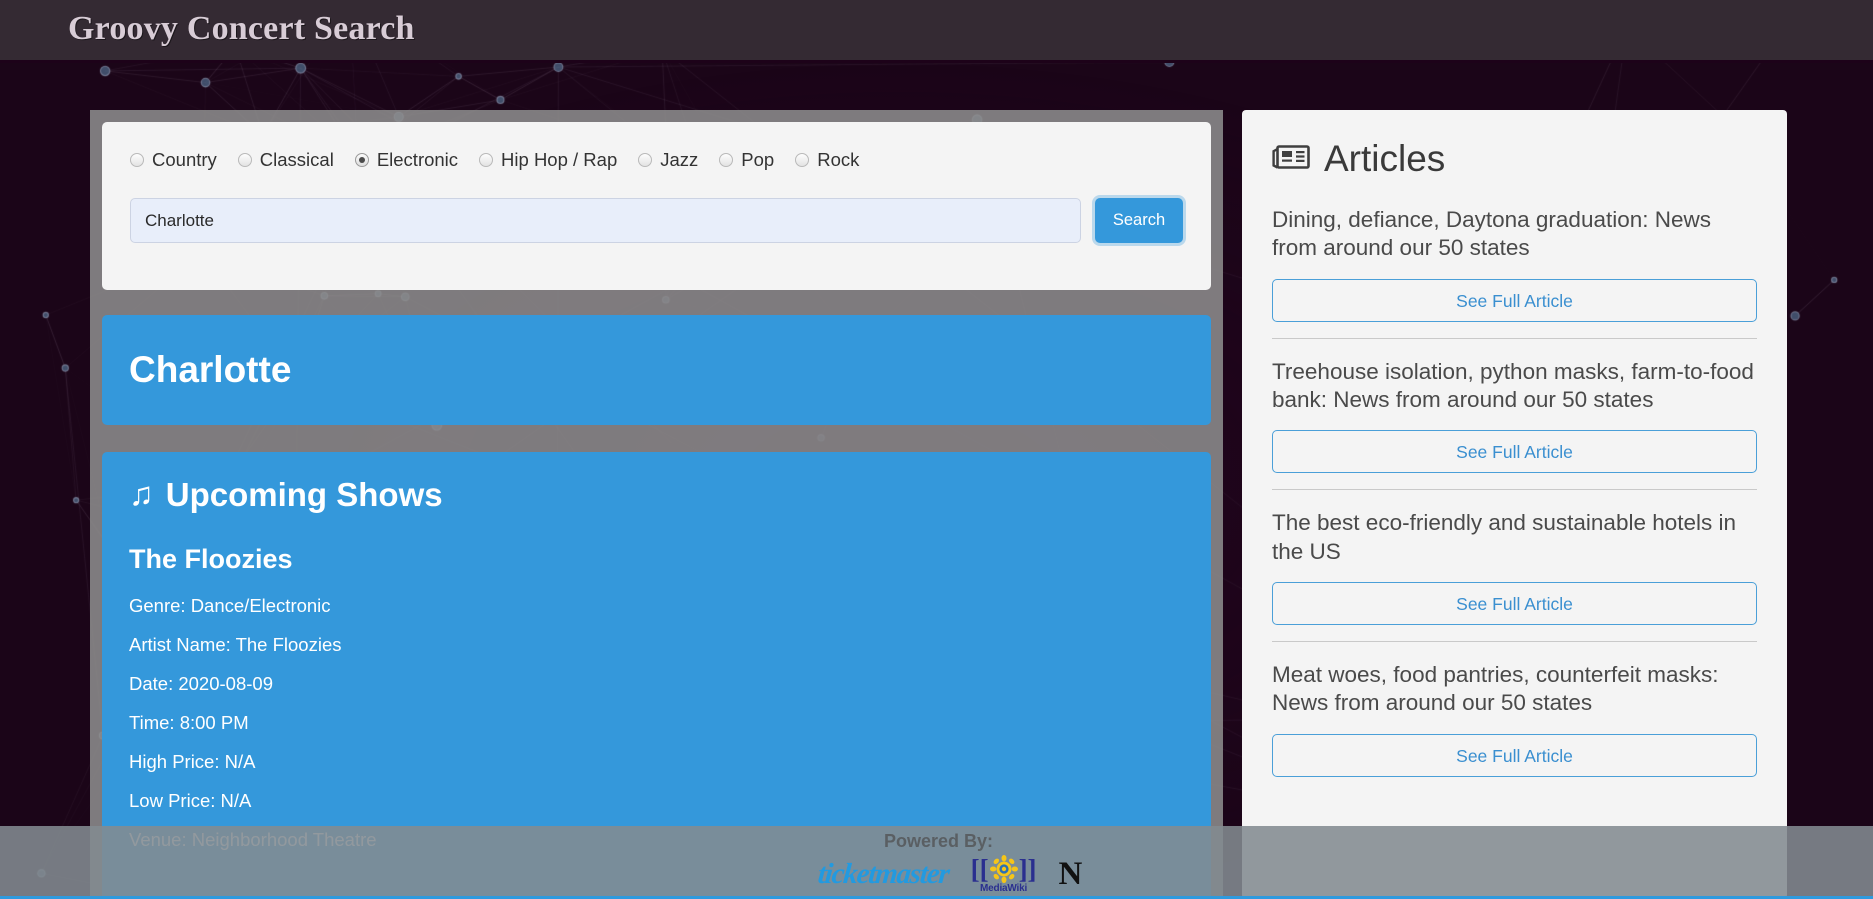  I want to click on city-name: Charlotte, so click(210, 369).